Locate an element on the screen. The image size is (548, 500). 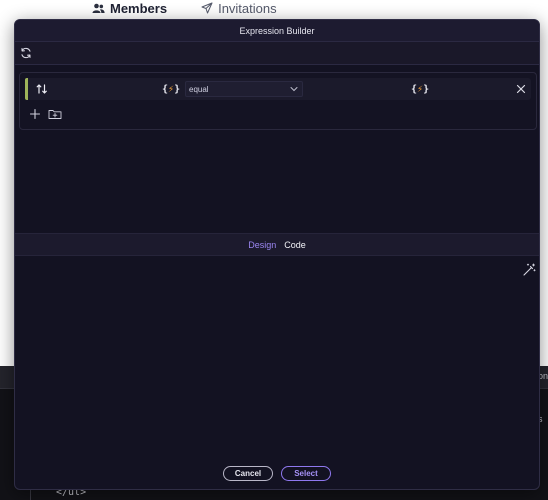
sort-icon is located at coordinates (42, 89).